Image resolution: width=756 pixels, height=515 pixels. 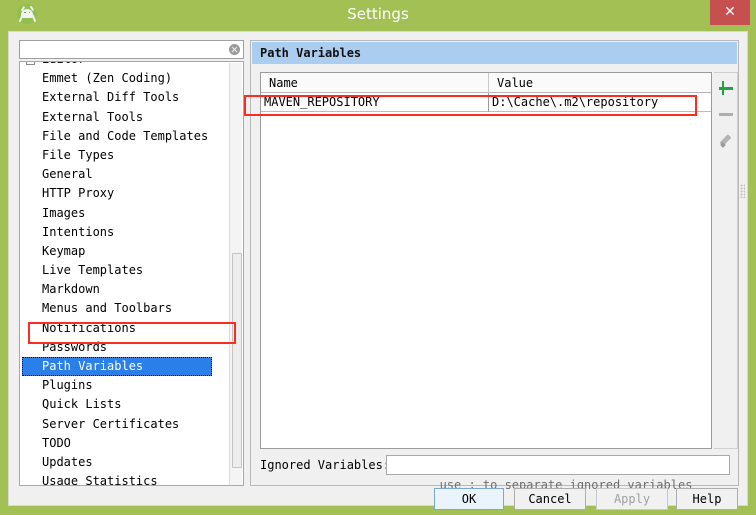 I want to click on sidebar-item-label: File Types, so click(x=78, y=154).